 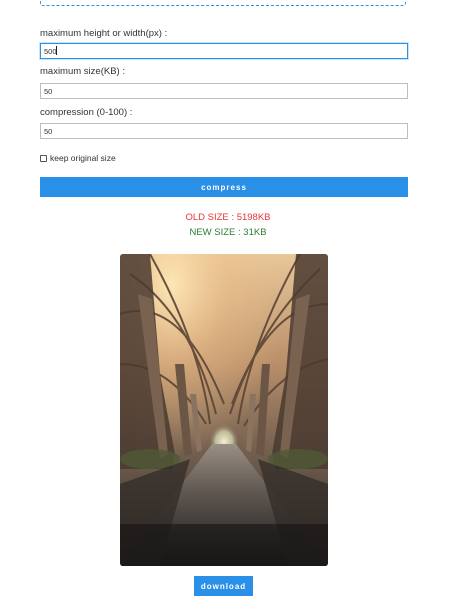 What do you see at coordinates (104, 33) in the screenshot?
I see `max-dimension-label: maximum height or width(px) :` at bounding box center [104, 33].